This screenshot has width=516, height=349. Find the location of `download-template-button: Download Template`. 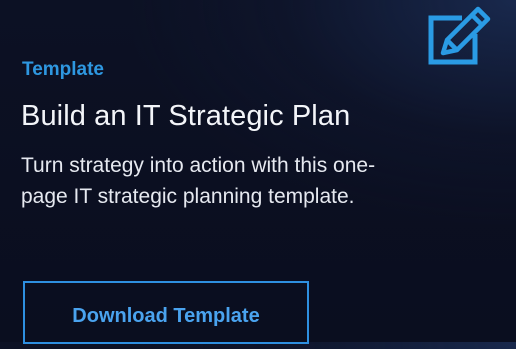

download-template-button: Download Template is located at coordinates (166, 312).